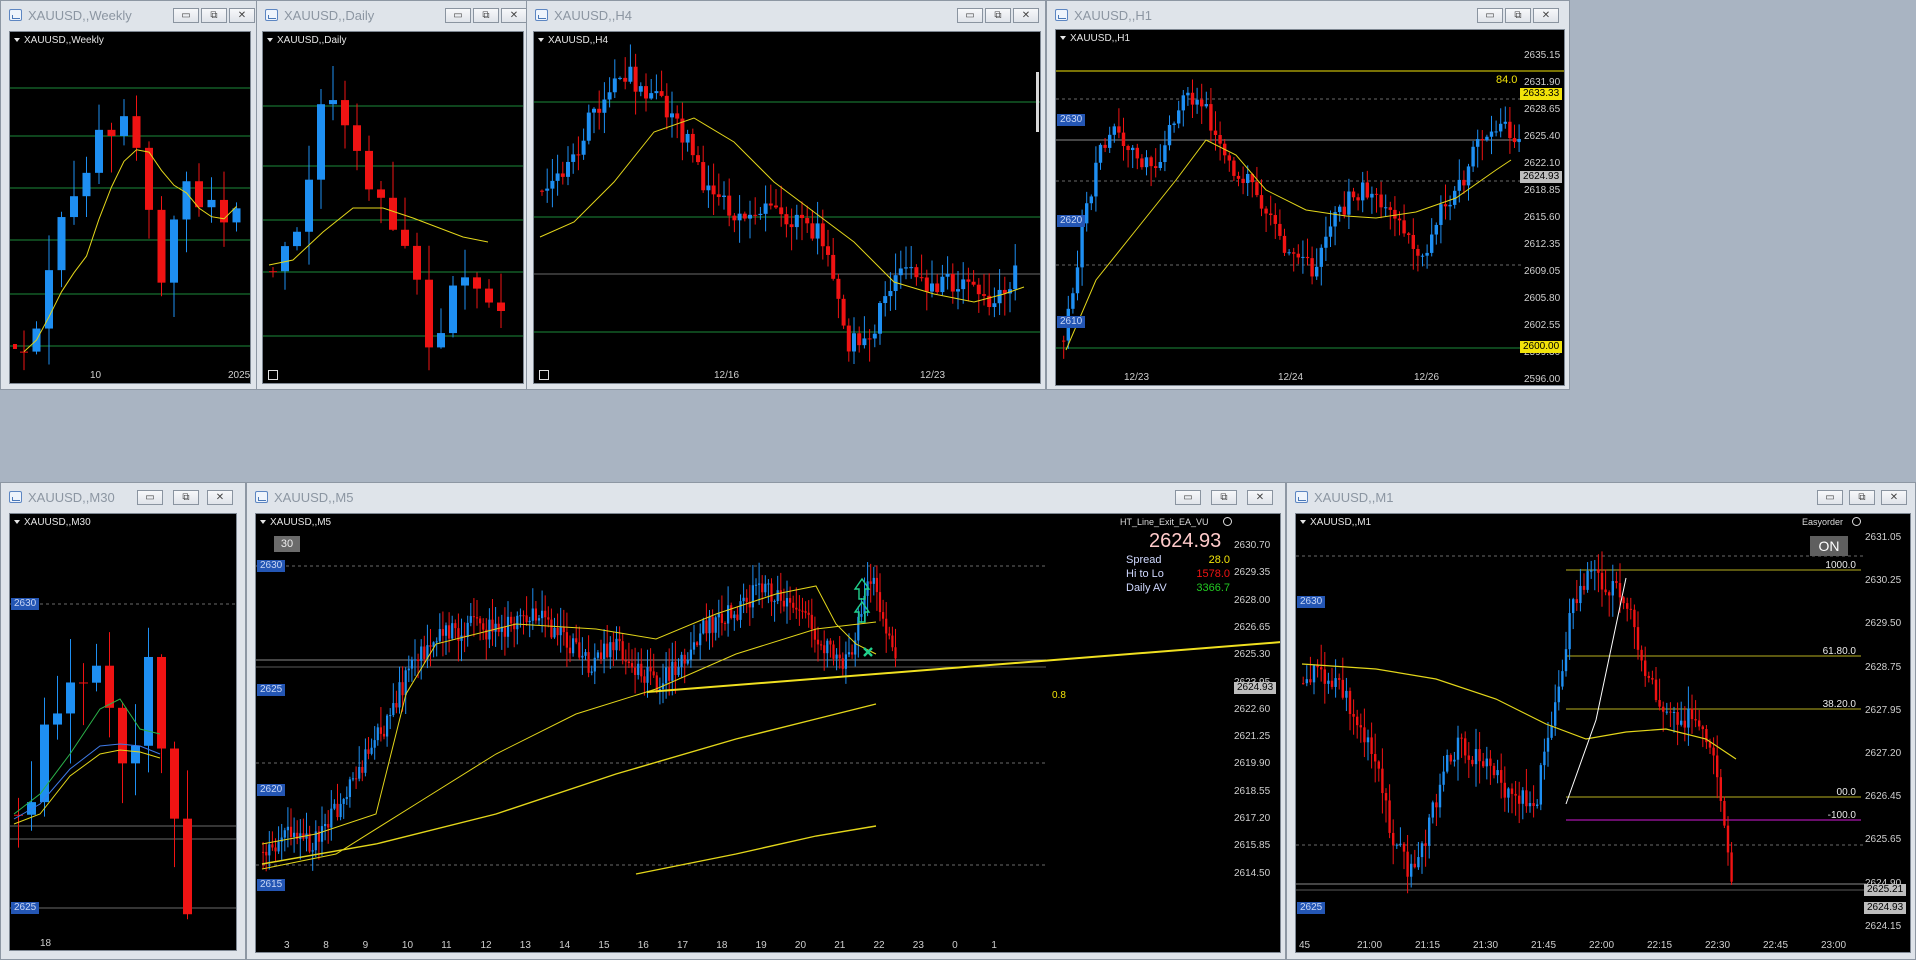 Image resolution: width=1916 pixels, height=960 pixels. What do you see at coordinates (1037, 102) in the screenshot?
I see `vertical-scrollbar` at bounding box center [1037, 102].